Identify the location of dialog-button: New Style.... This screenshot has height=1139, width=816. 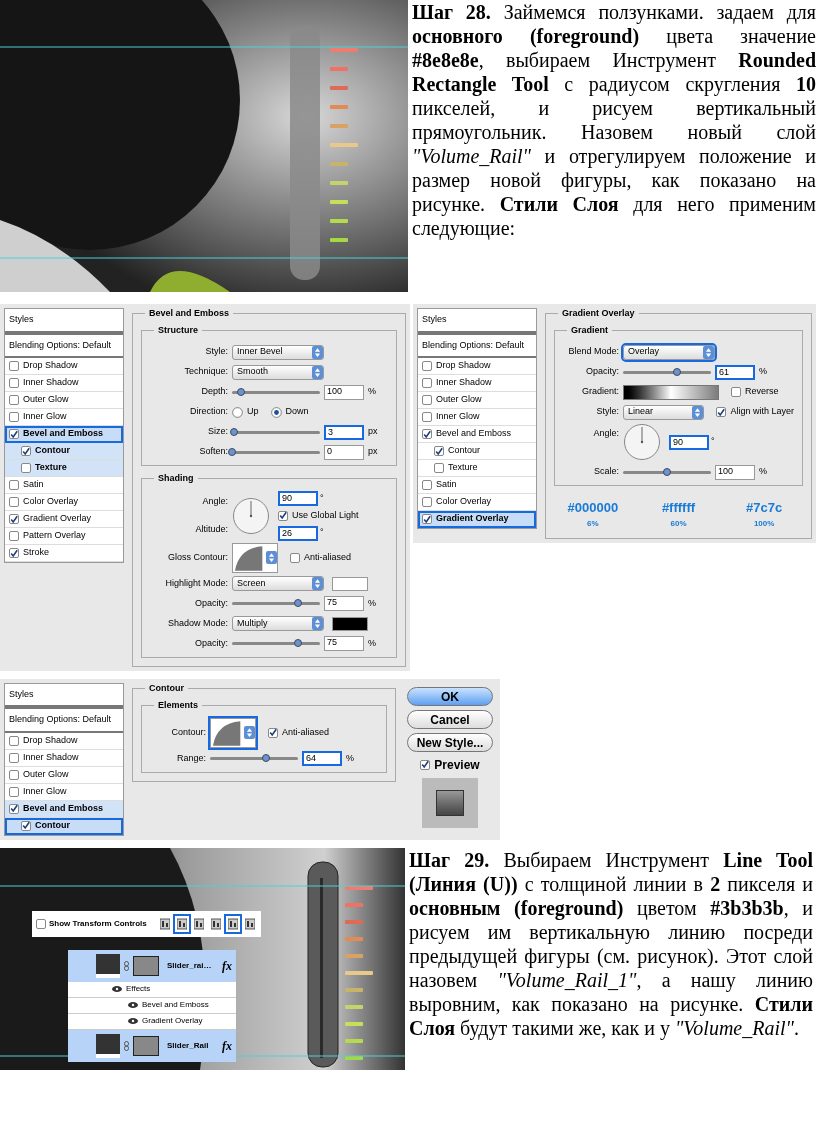
(450, 742).